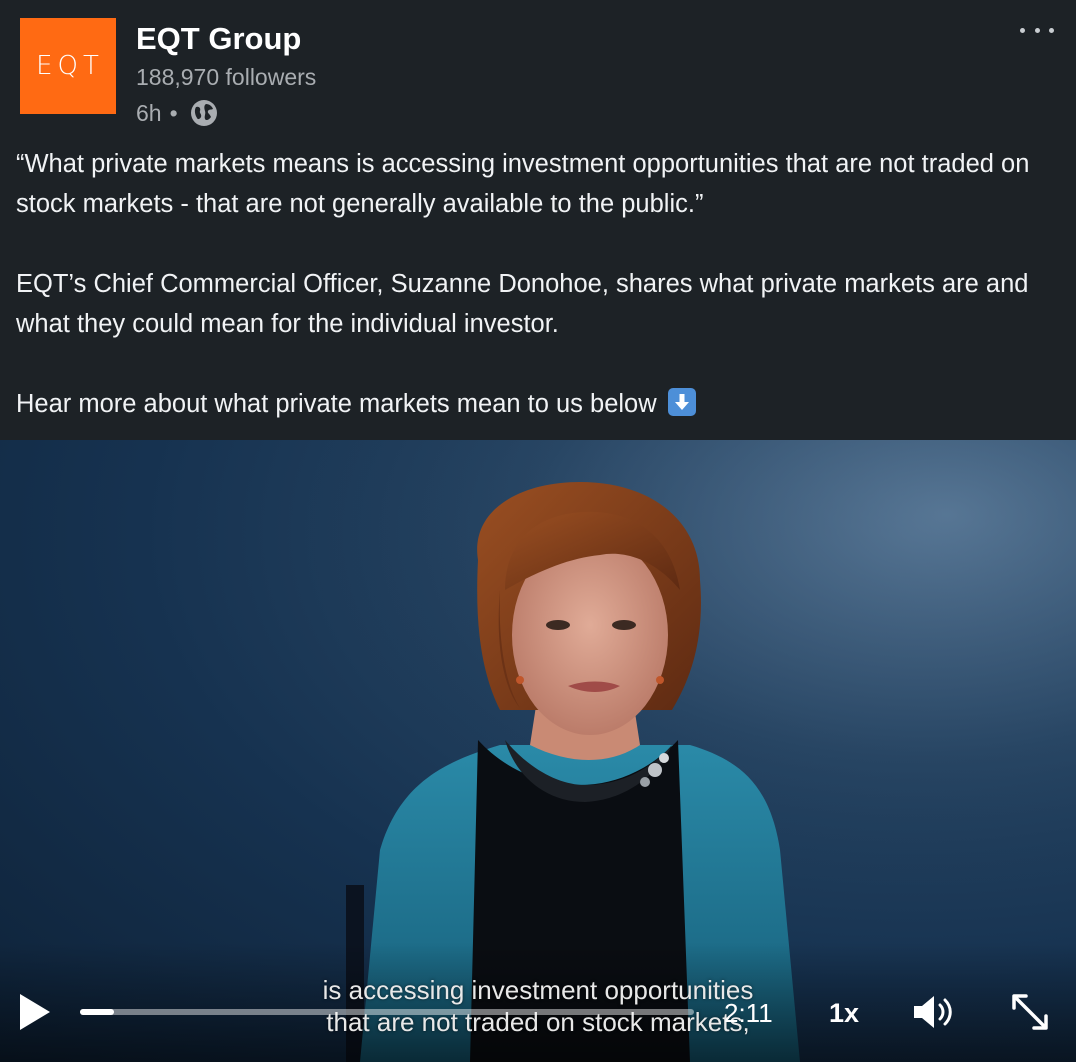 Image resolution: width=1076 pixels, height=1062 pixels. I want to click on fullscreen-button, so click(1030, 1012).